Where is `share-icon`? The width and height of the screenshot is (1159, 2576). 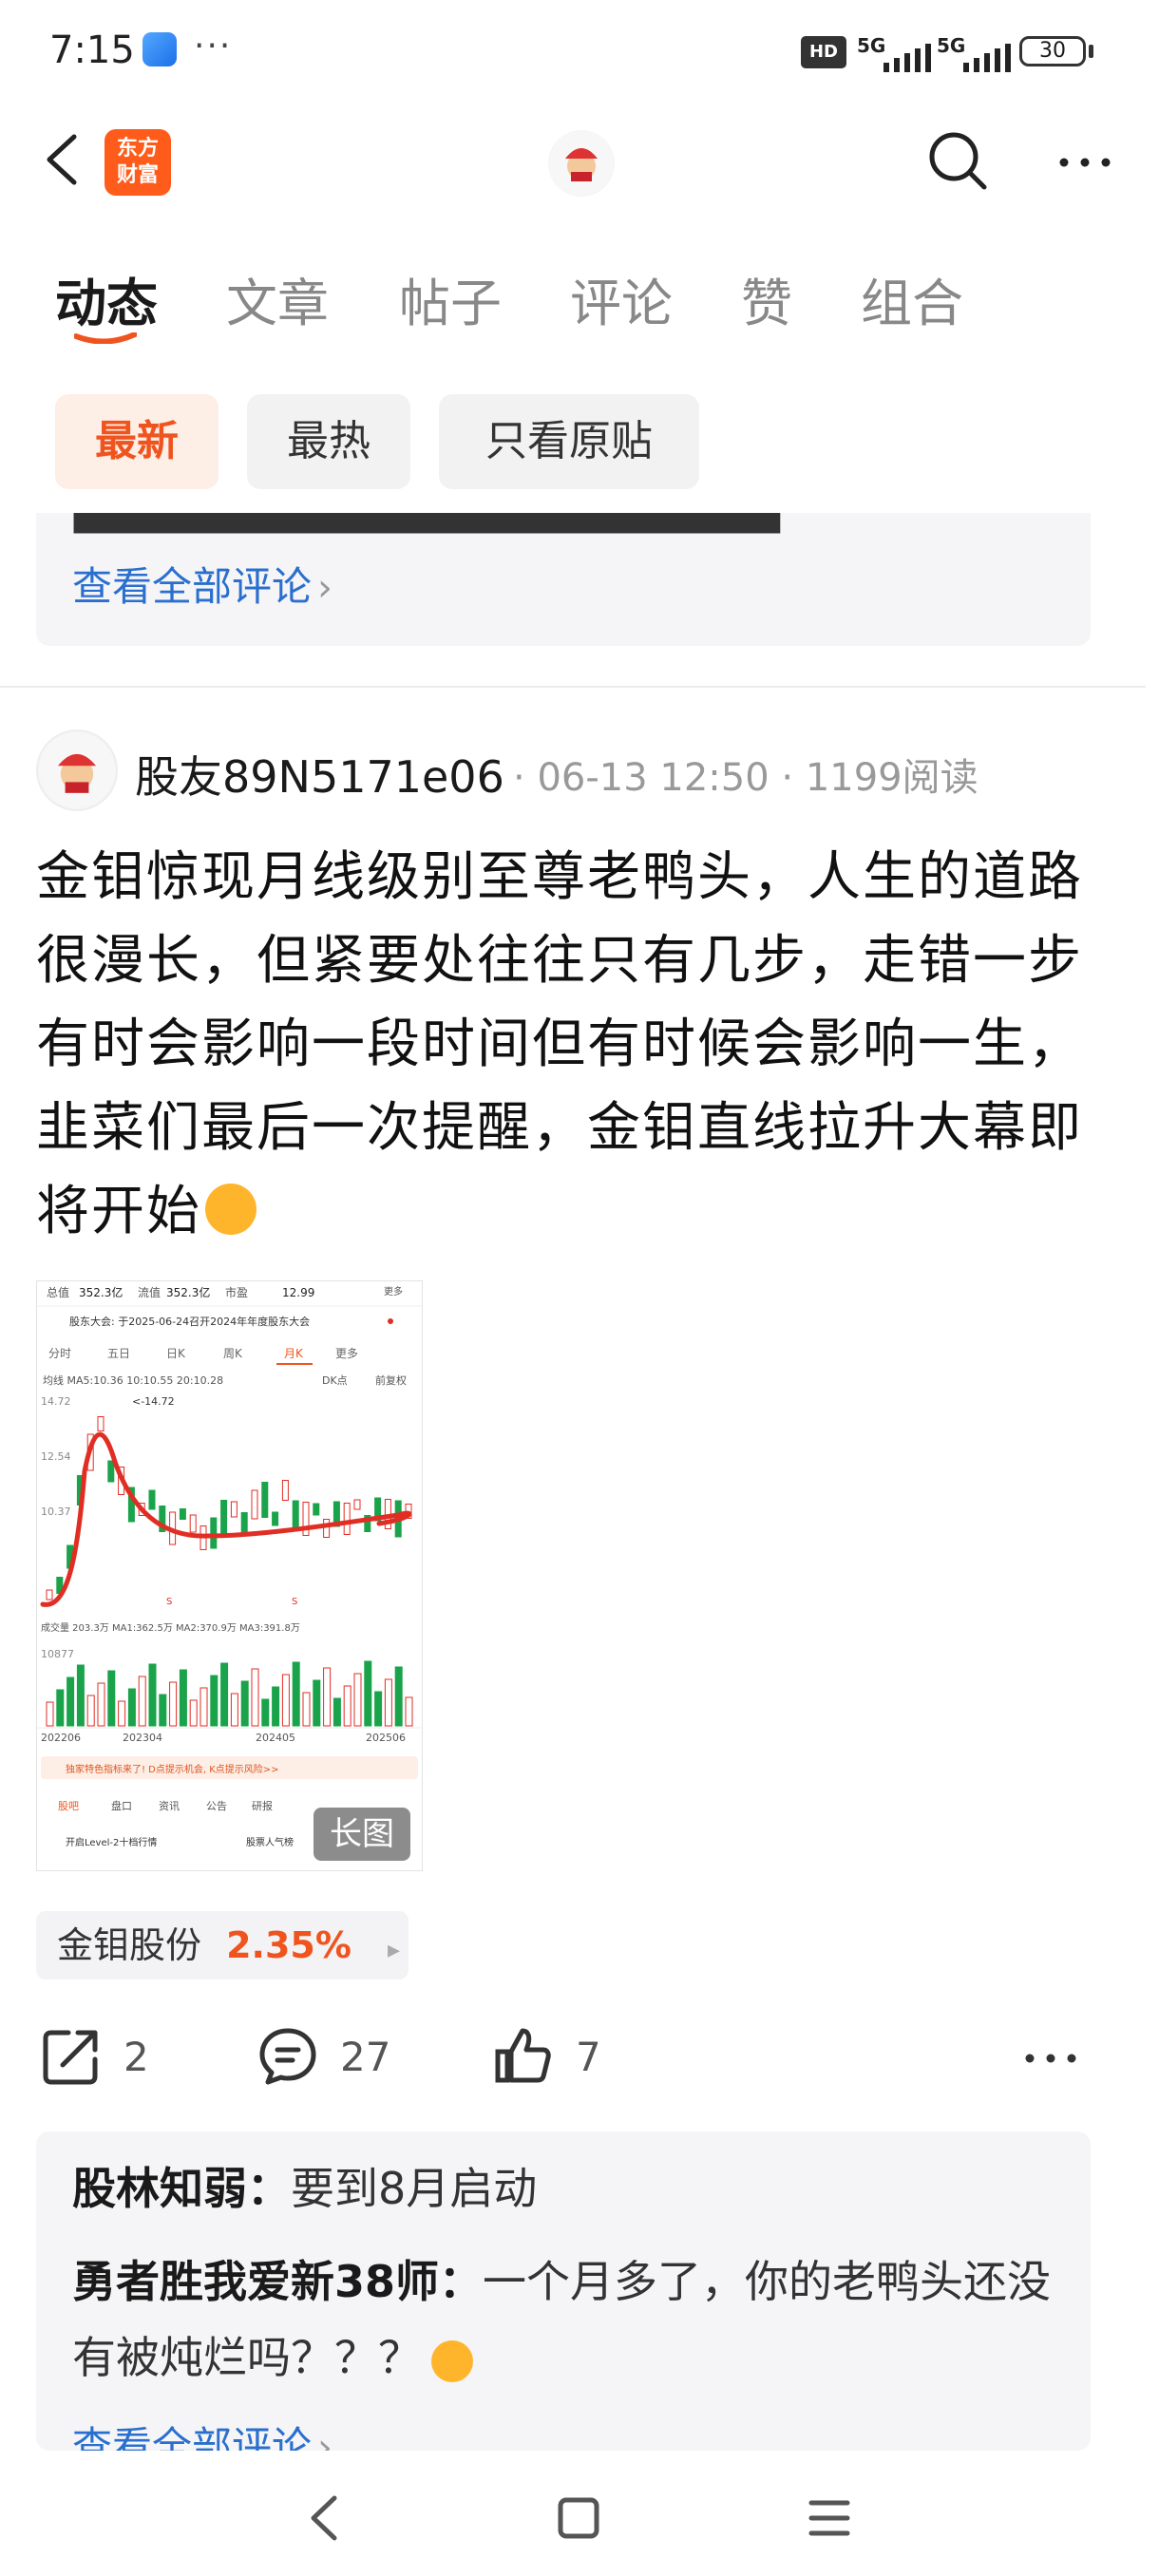 share-icon is located at coordinates (70, 2057).